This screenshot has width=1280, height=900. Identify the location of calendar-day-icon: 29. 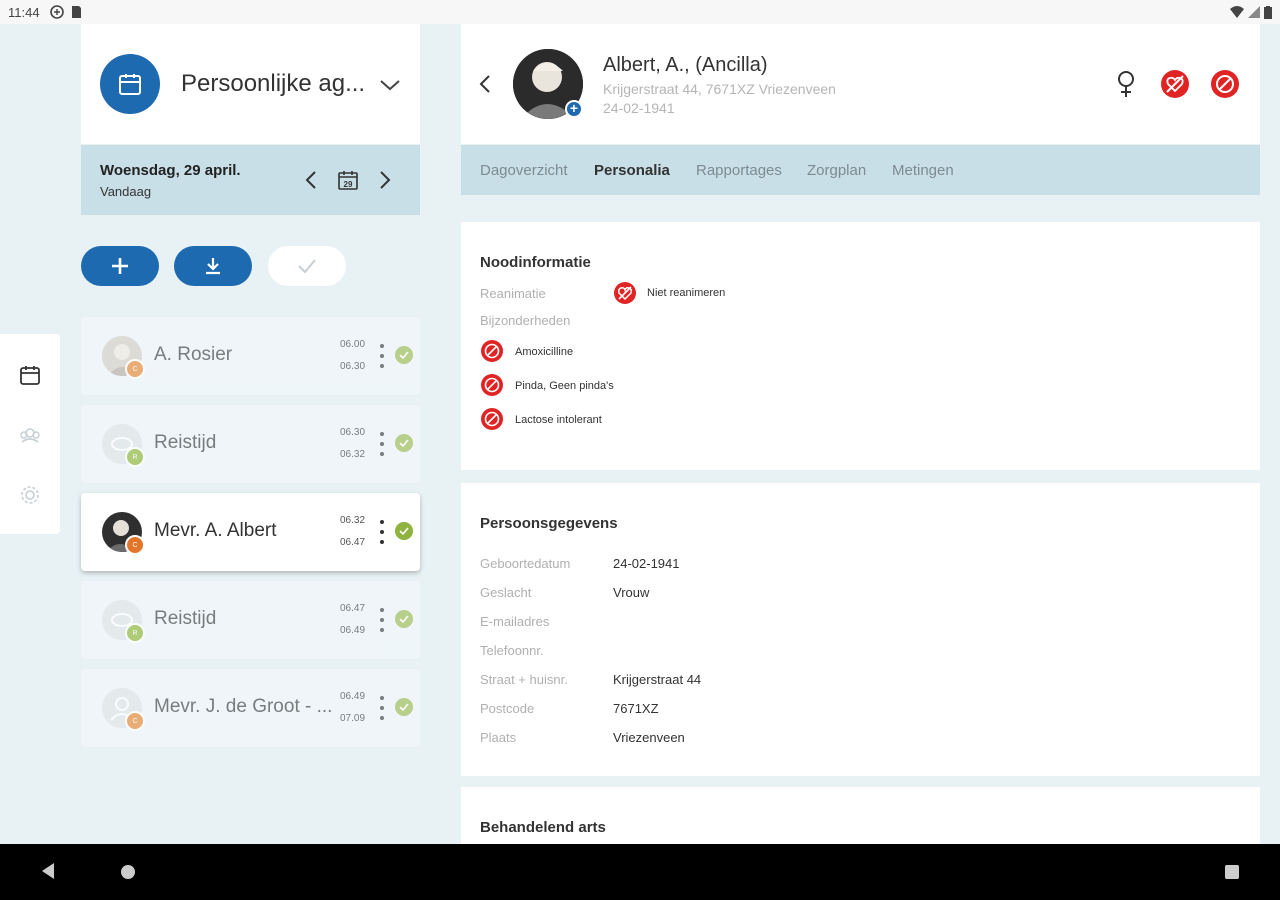
(348, 180).